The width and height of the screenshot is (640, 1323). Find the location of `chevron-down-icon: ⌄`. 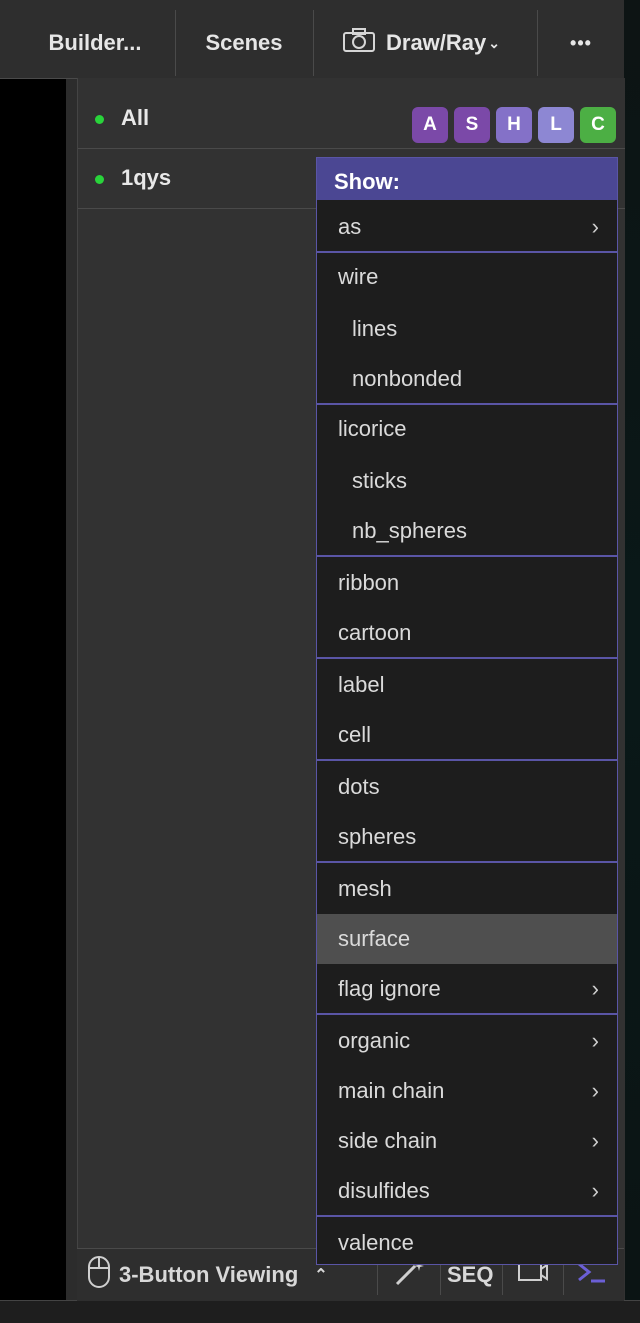

chevron-down-icon: ⌄ is located at coordinates (494, 42).